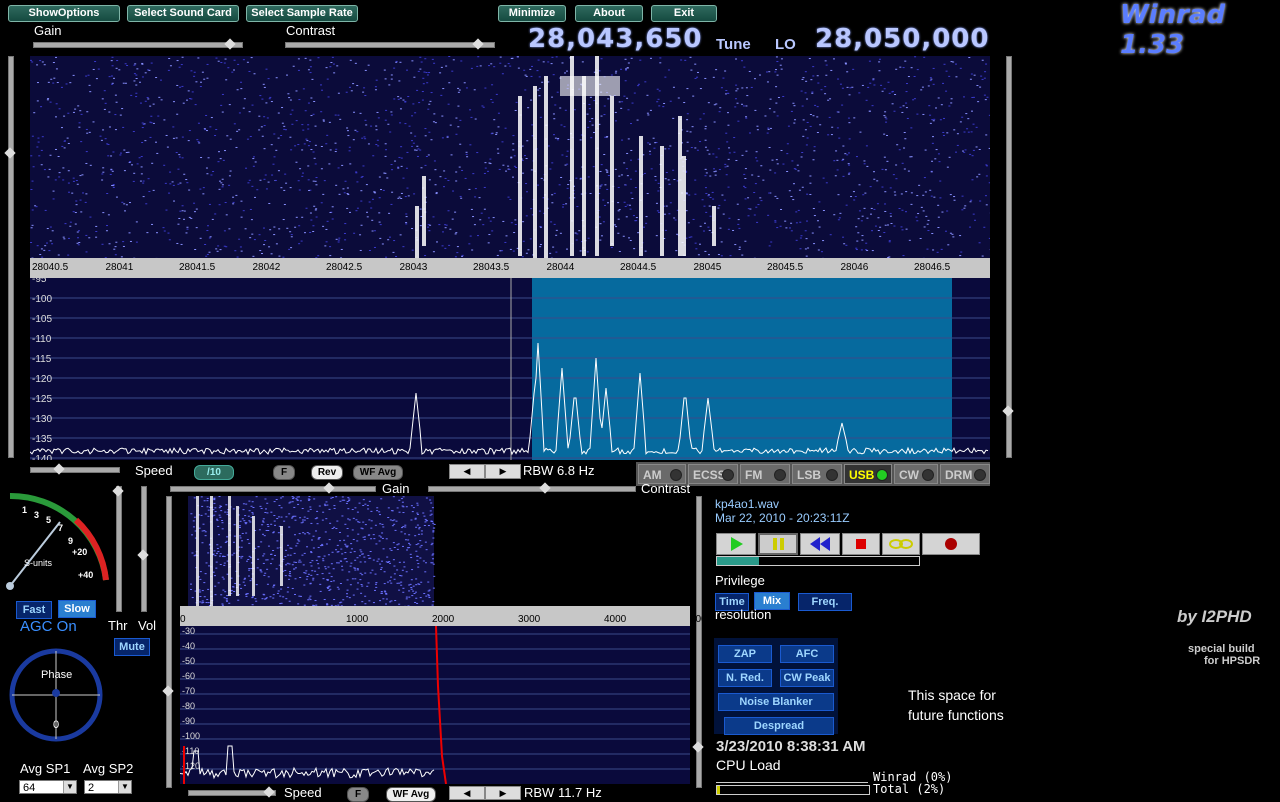 This screenshot has height=802, width=1280. Describe the element at coordinates (38, 563) in the screenshot. I see `s-units-label: S-units` at that location.